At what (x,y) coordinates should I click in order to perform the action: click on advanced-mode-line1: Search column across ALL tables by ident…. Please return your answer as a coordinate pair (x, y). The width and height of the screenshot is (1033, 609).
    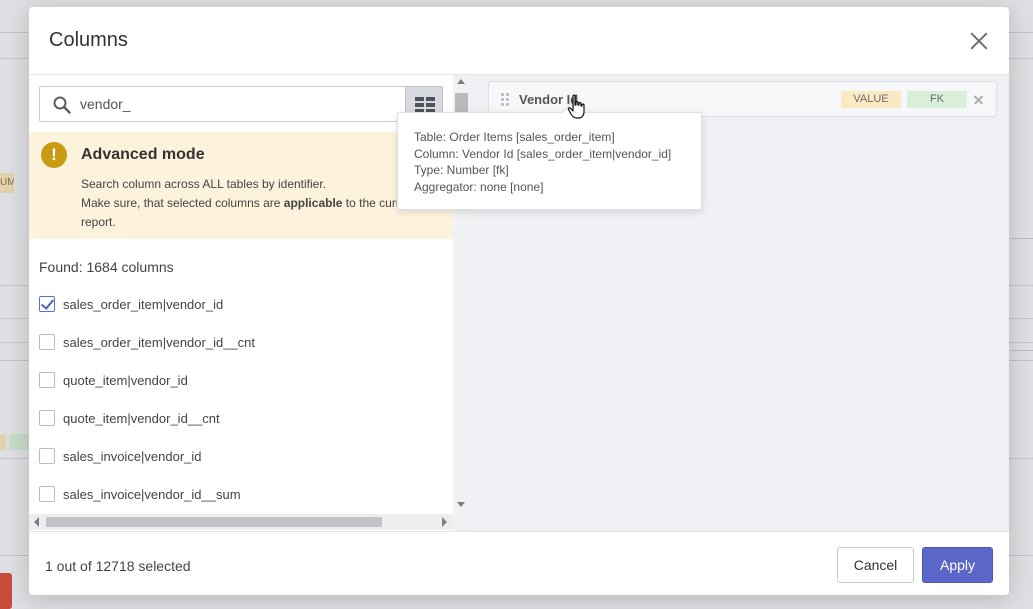
    Looking at the image, I should click on (204, 184).